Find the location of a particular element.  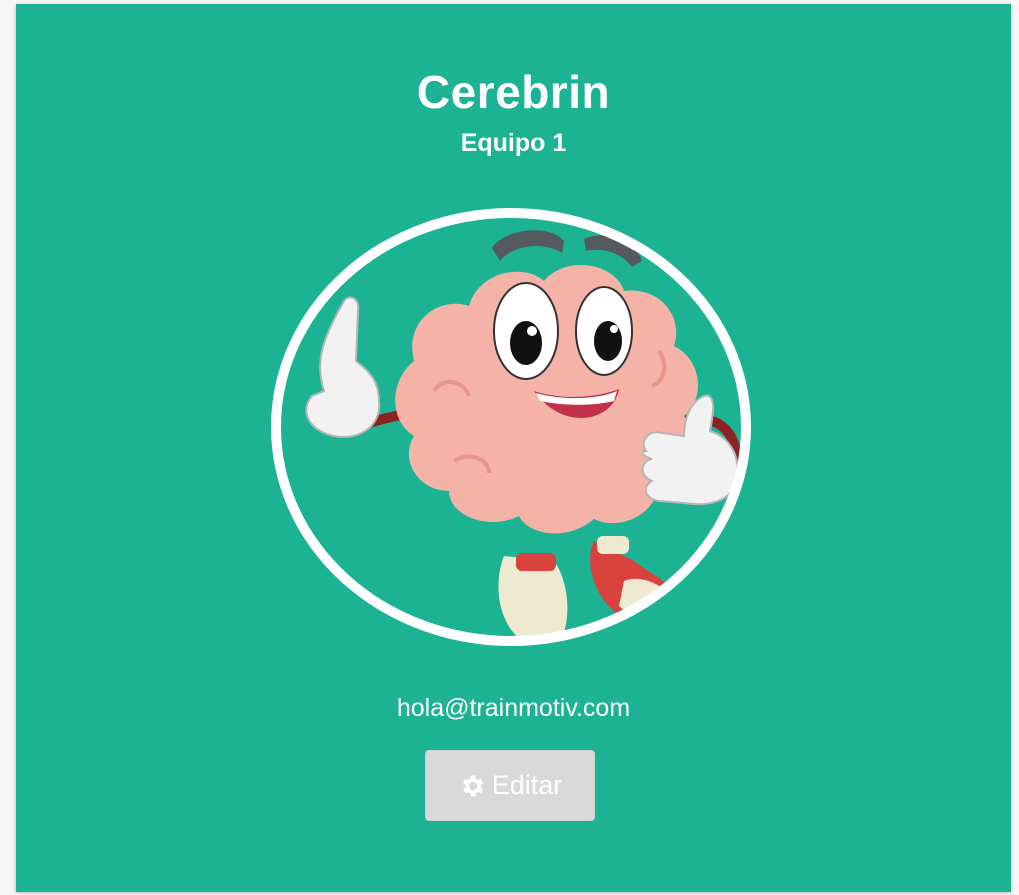

edit-button-label: Editar is located at coordinates (527, 785).